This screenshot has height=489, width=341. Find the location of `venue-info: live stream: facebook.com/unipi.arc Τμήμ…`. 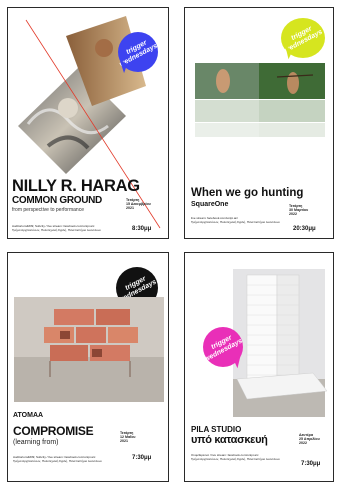

venue-info: live stream: facebook.com/unipi.arc Τμήμ… is located at coordinates (236, 220).